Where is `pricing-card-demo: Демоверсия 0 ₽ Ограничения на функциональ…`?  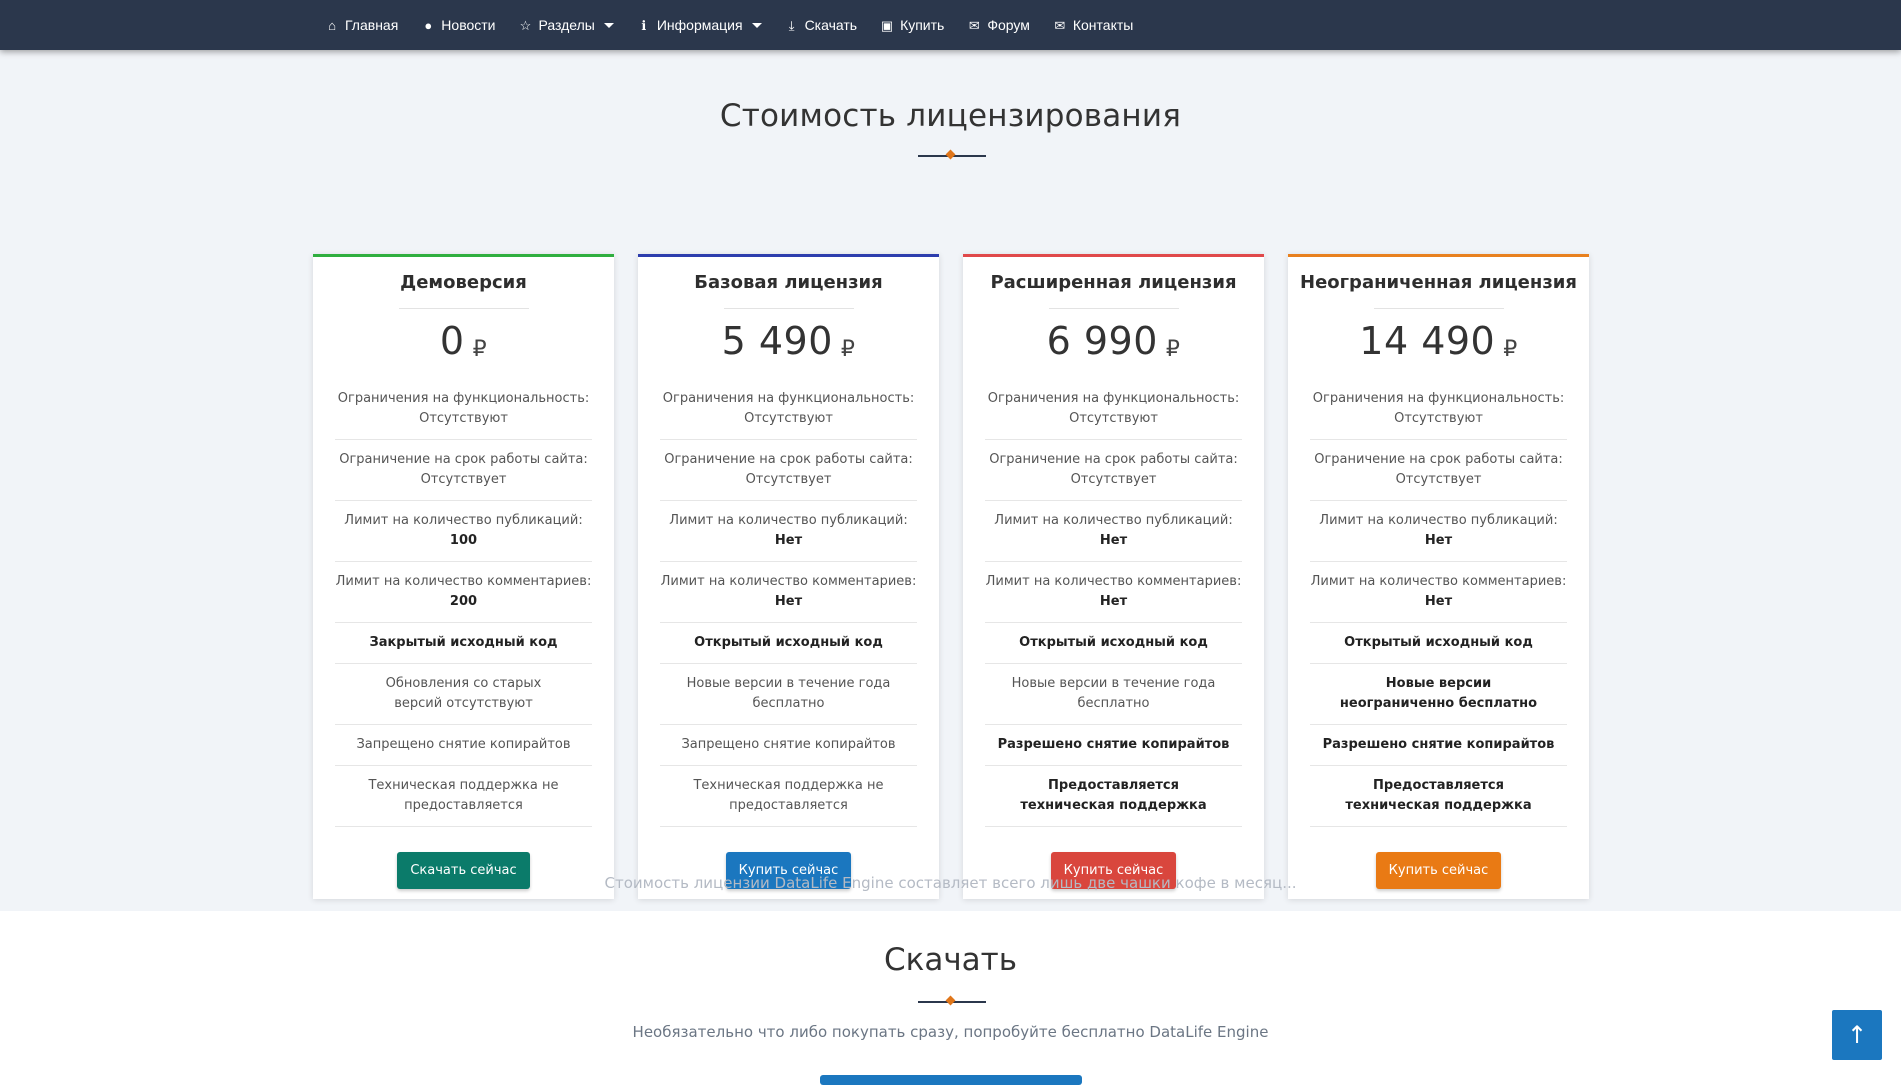 pricing-card-demo: Демоверсия 0 ₽ Ограничения на функциональ… is located at coordinates (463, 576).